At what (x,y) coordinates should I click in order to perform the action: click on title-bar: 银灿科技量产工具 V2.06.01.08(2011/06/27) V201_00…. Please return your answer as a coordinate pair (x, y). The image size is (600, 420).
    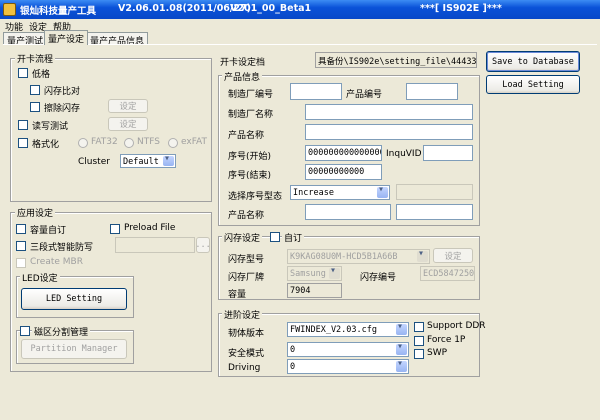
    Looking at the image, I should click on (300, 9).